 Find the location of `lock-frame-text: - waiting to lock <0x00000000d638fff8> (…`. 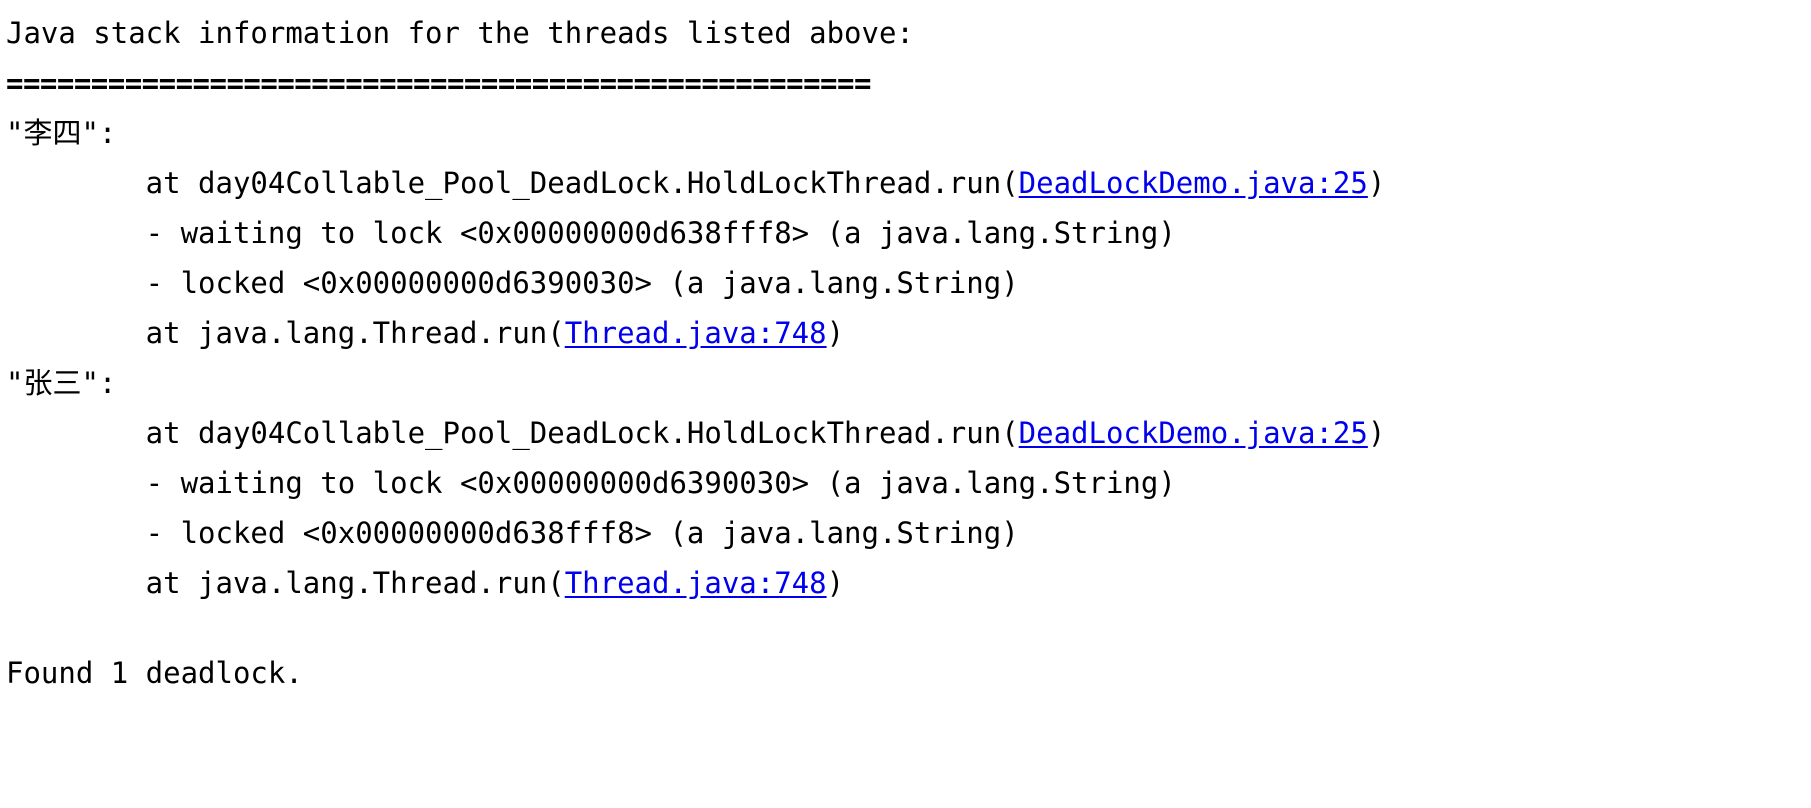

lock-frame-text: - waiting to lock <0x00000000d638fff8> (… is located at coordinates (591, 233).